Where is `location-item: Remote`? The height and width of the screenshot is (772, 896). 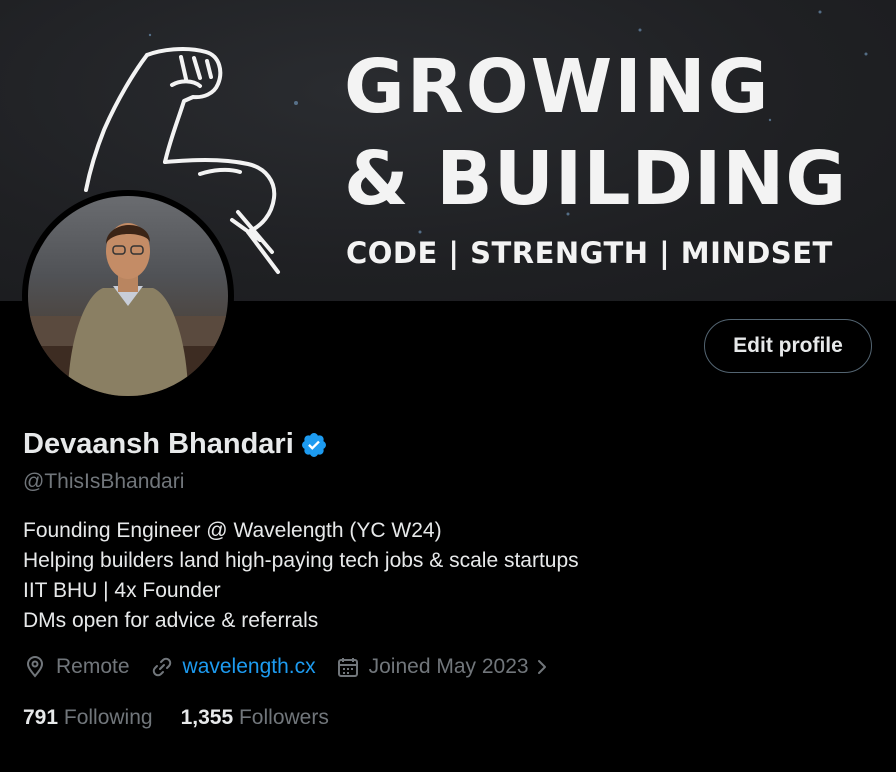
location-item: Remote is located at coordinates (76, 667).